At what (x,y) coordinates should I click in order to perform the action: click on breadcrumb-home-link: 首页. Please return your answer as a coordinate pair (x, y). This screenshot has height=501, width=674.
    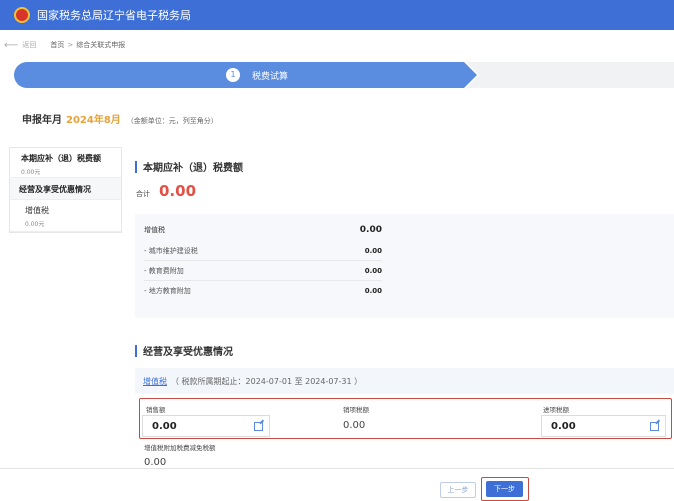
    Looking at the image, I should click on (57, 45).